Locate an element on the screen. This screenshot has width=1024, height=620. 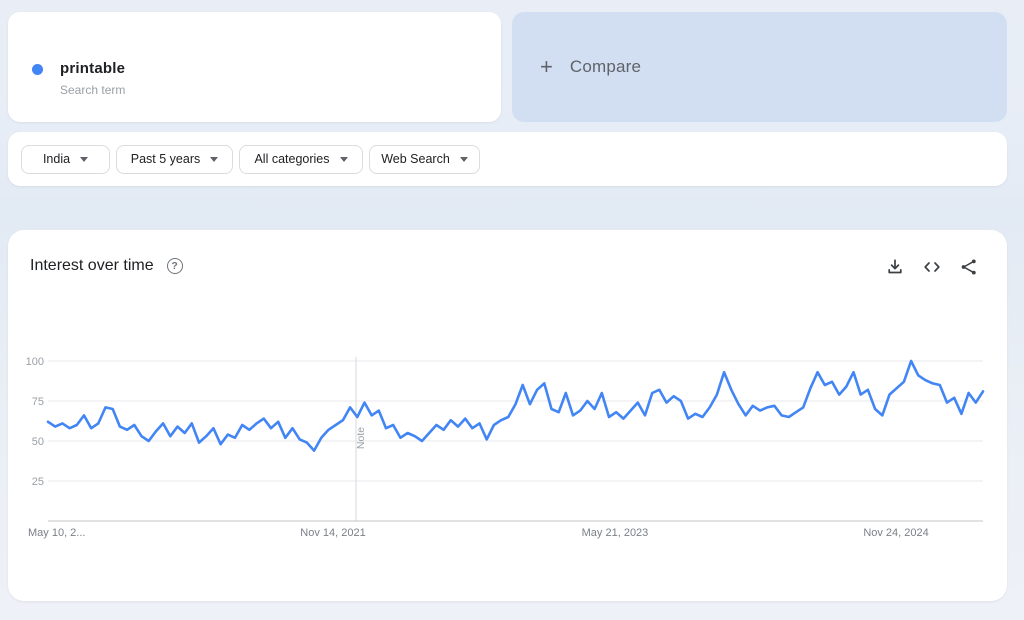
search-type-dropdown: Web Search is located at coordinates (424, 159).